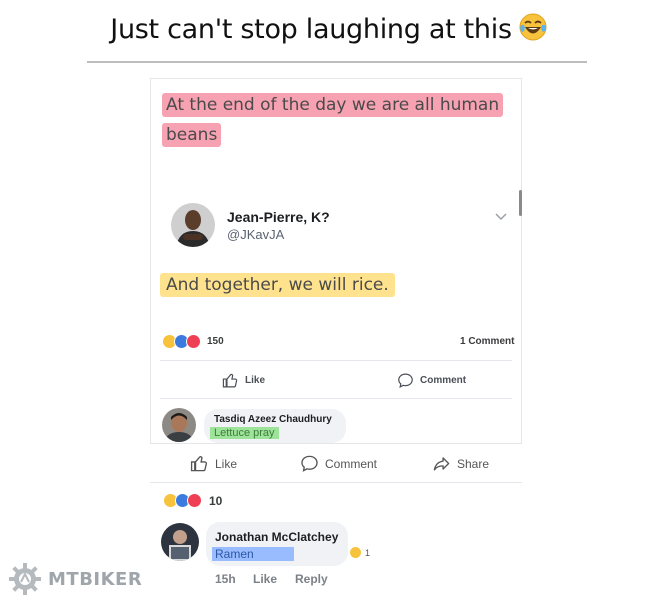  Describe the element at coordinates (443, 380) in the screenshot. I see `card-comment-label: Comment` at that location.